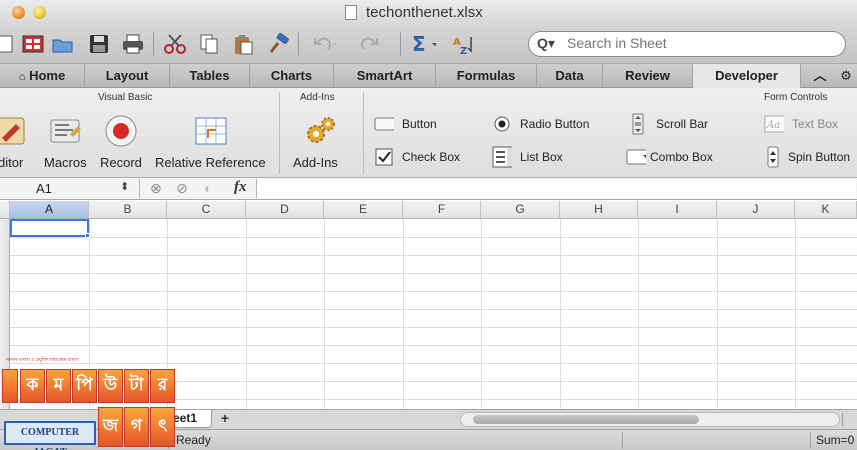  What do you see at coordinates (70, 188) in the screenshot?
I see `name-box: A1 ⬍` at bounding box center [70, 188].